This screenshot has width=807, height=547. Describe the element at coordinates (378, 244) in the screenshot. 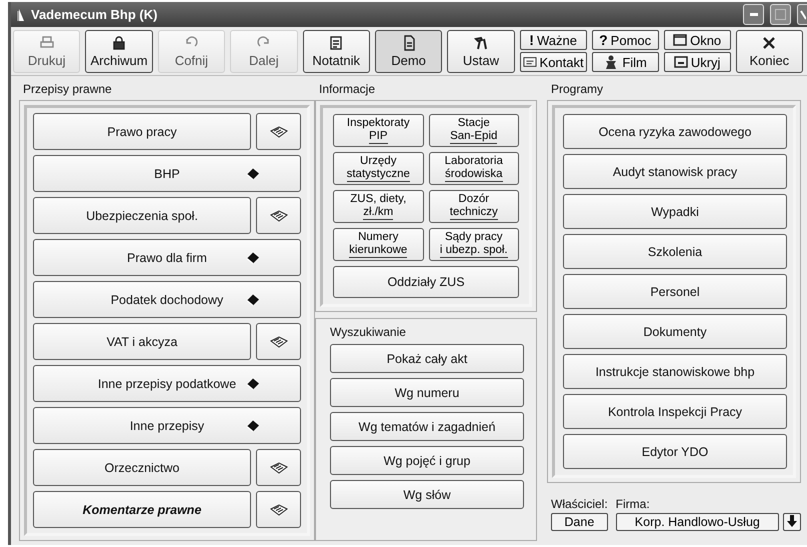

I see `info-button: Numery kierunkowe` at that location.